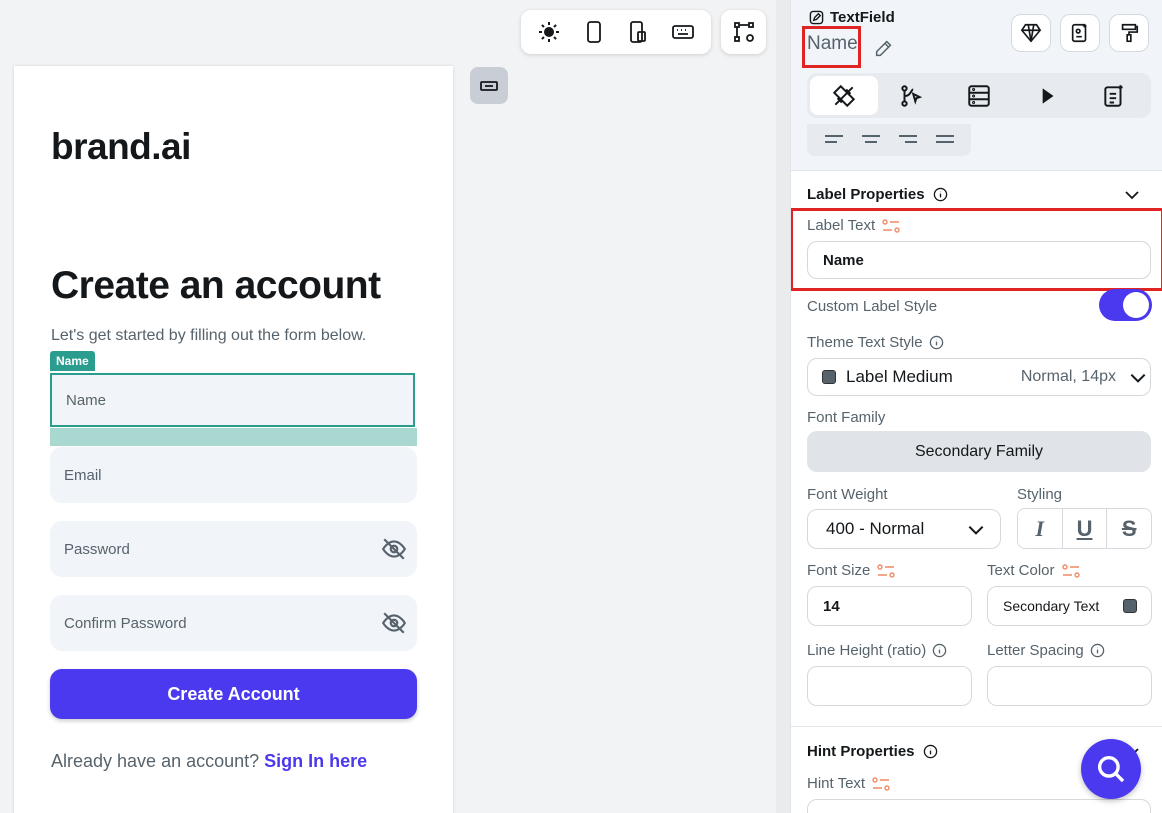 The image size is (1162, 813). I want to click on hint-text-input, so click(979, 806).